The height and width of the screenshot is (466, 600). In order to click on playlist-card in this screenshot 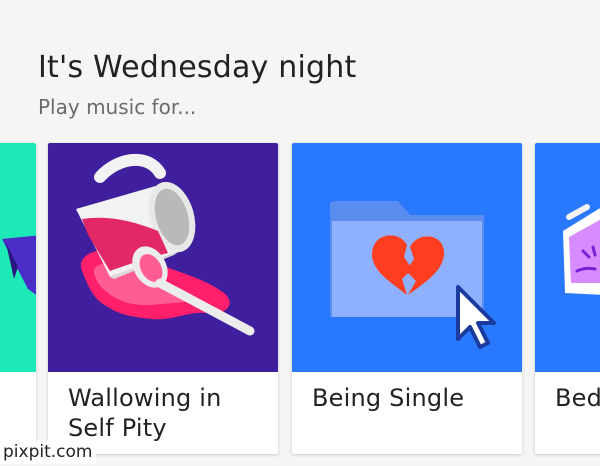, I will do `click(18, 298)`.